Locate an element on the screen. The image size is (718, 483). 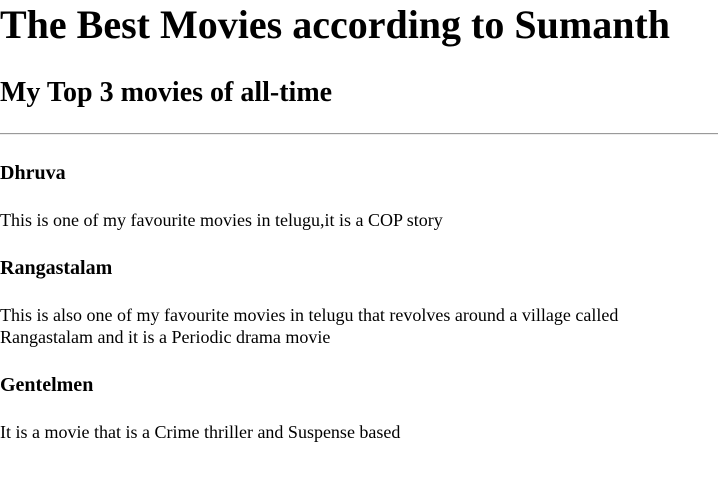
movie-title: Rangastalam is located at coordinates (56, 268).